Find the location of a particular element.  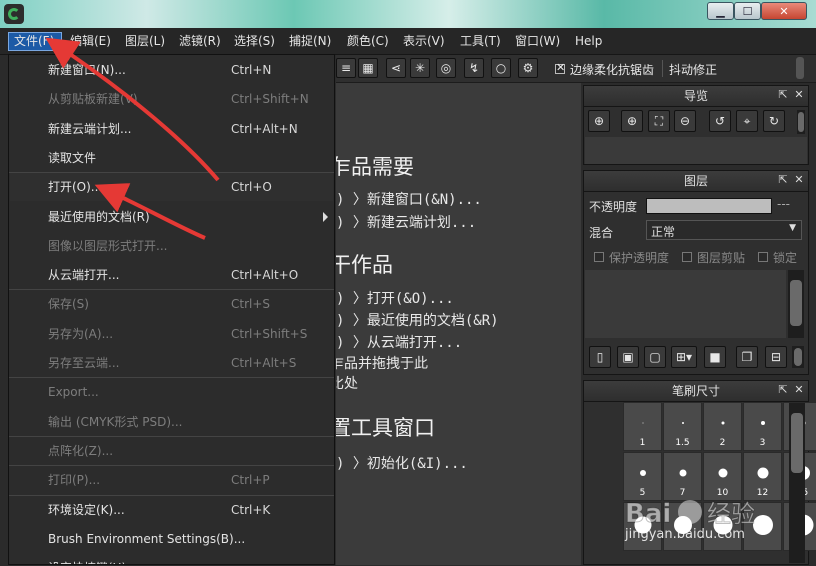

watermark-url: jingyan.baidu.com is located at coordinates (685, 534).